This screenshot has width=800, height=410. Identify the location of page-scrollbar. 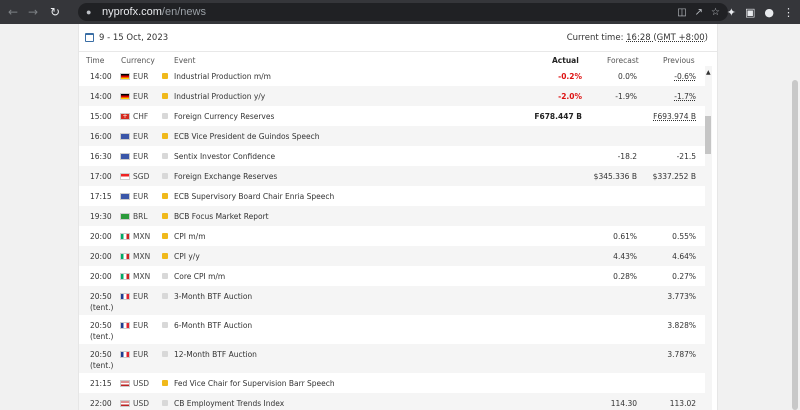
(795, 217).